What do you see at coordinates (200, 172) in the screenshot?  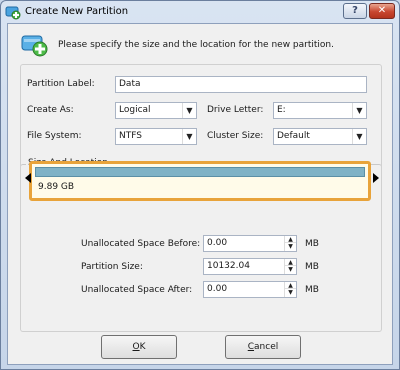 I see `partition-bar` at bounding box center [200, 172].